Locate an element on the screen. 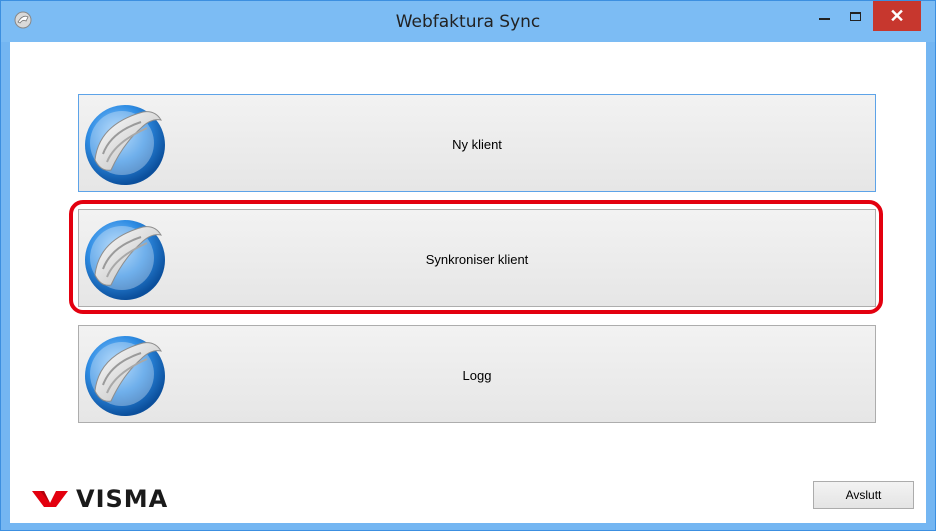 The width and height of the screenshot is (936, 531). minimize-button is located at coordinates (824, 16).